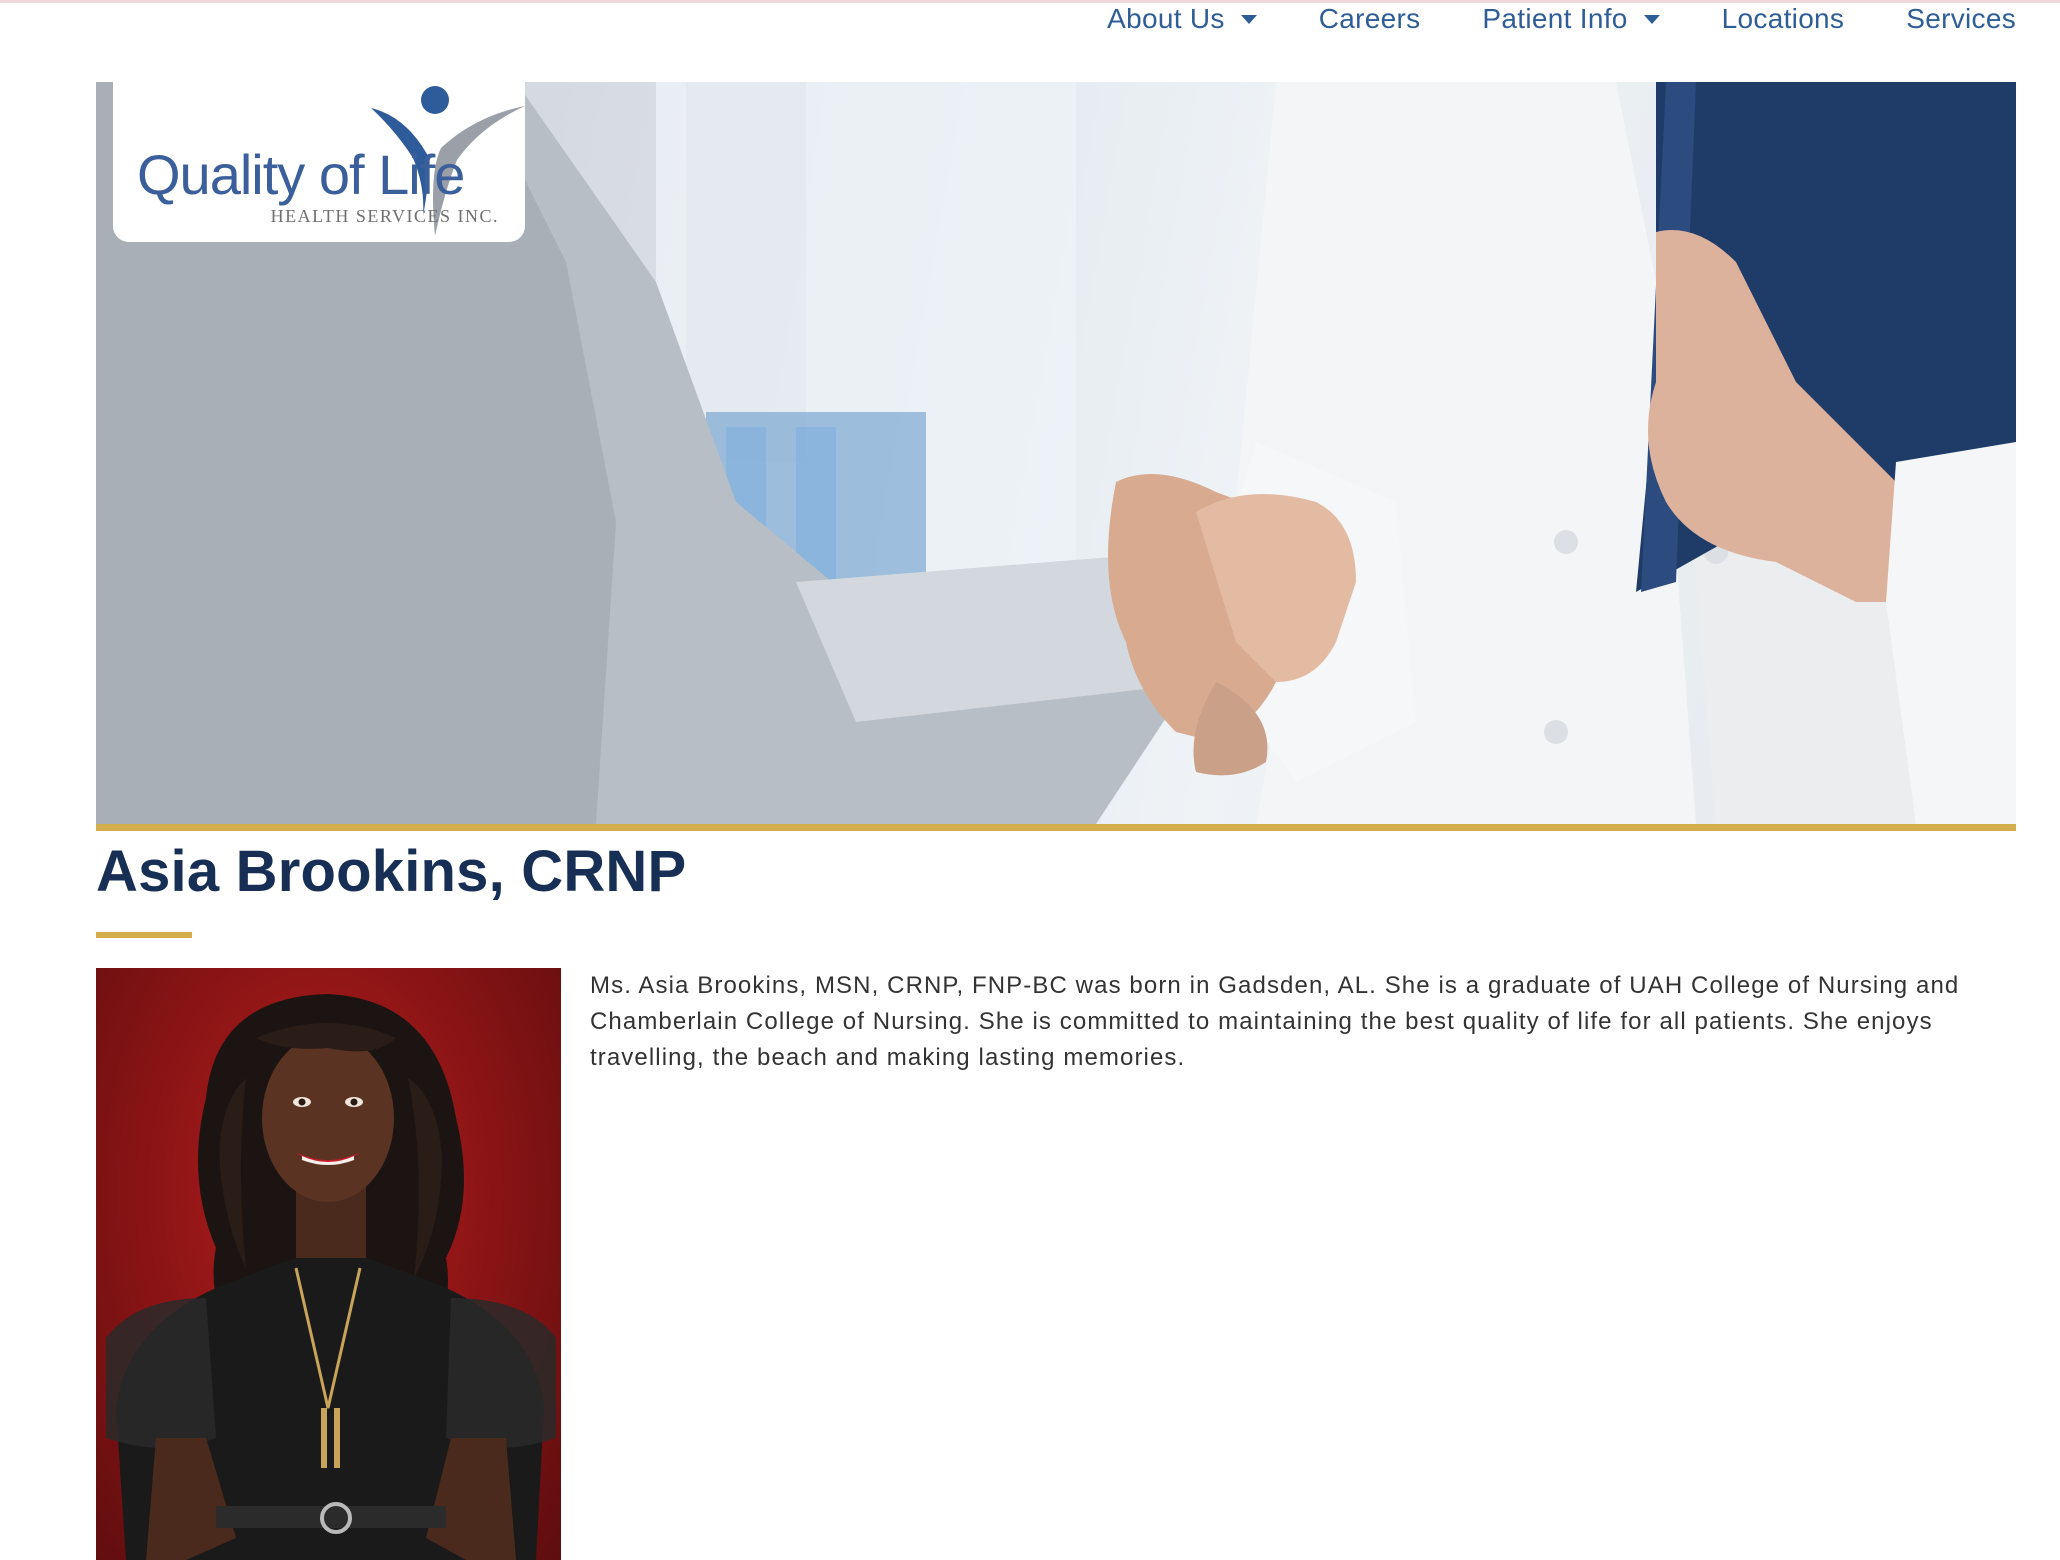  I want to click on nav-item-careers: Careers, so click(1370, 19).